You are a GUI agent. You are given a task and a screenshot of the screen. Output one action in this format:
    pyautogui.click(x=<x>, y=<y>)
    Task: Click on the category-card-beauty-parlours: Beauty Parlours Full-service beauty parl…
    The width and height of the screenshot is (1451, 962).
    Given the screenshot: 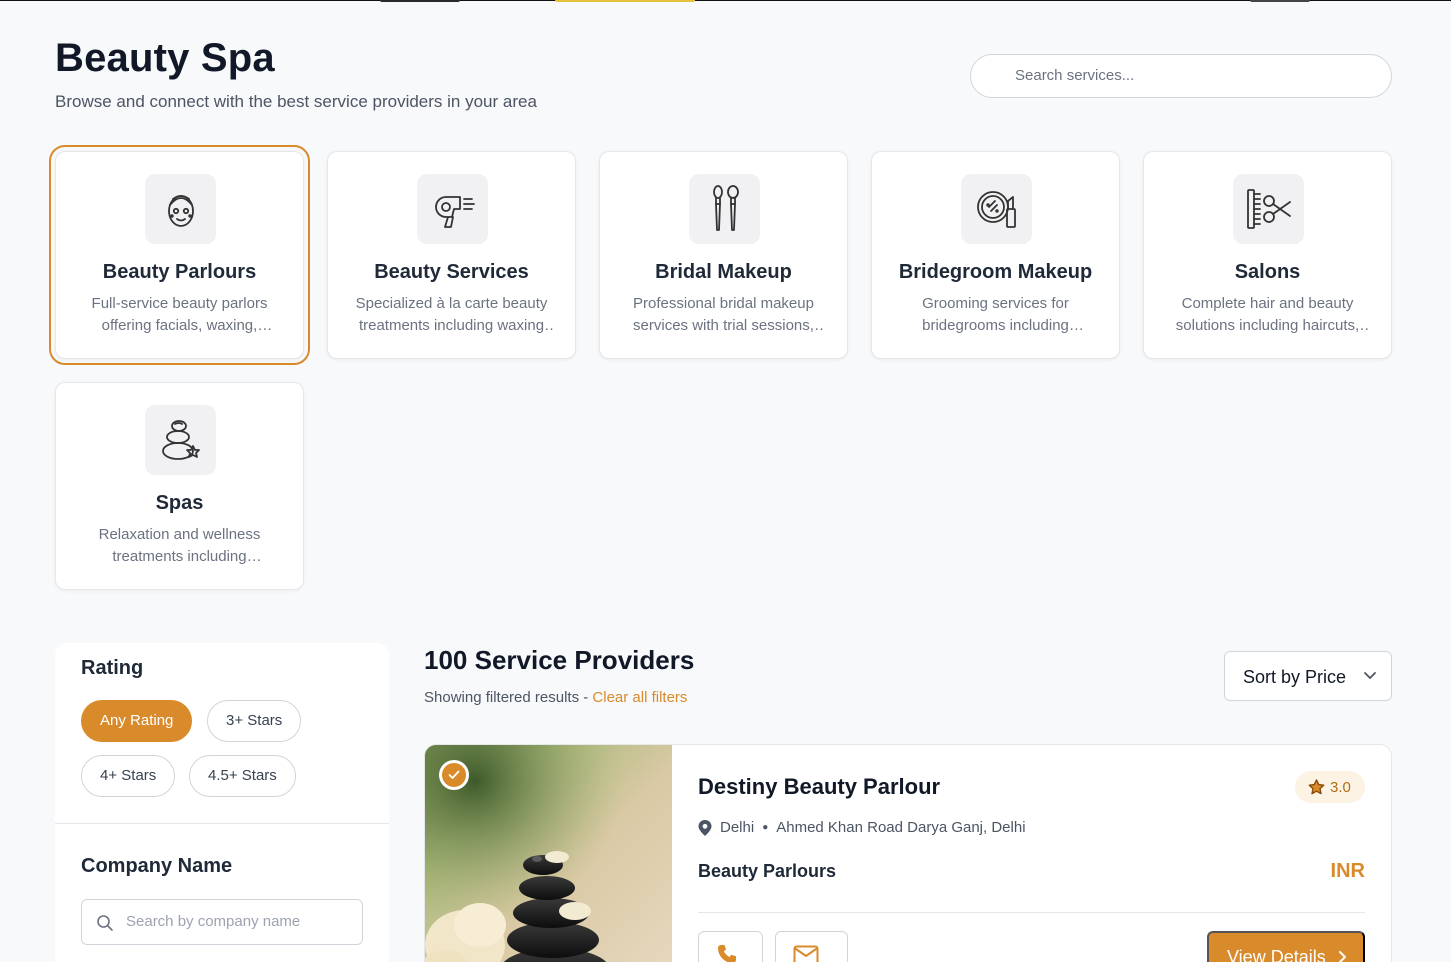 What is the action you would take?
    pyautogui.click(x=179, y=255)
    